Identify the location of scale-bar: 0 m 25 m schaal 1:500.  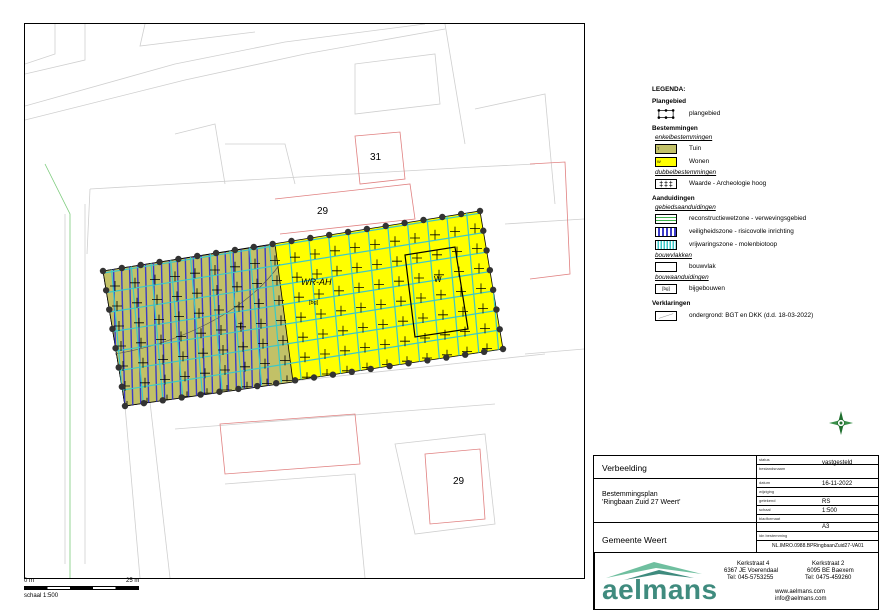
(89, 593).